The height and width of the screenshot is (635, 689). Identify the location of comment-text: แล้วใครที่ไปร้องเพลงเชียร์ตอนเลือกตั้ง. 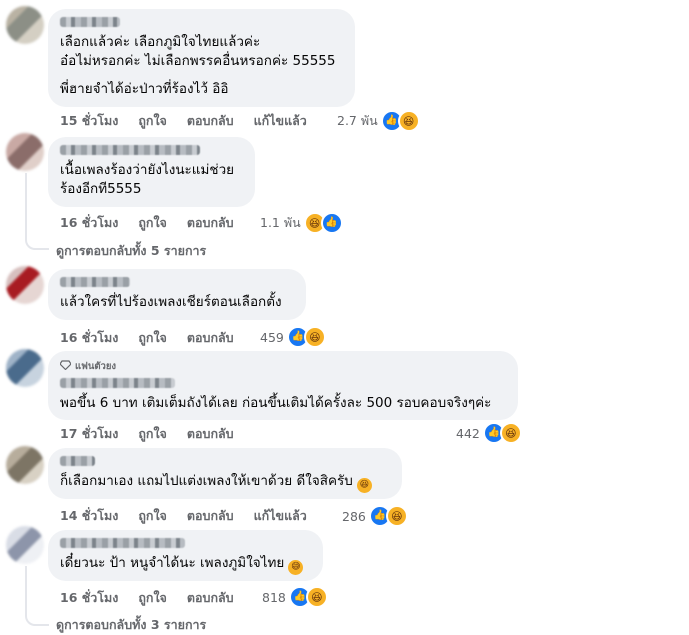
(171, 302).